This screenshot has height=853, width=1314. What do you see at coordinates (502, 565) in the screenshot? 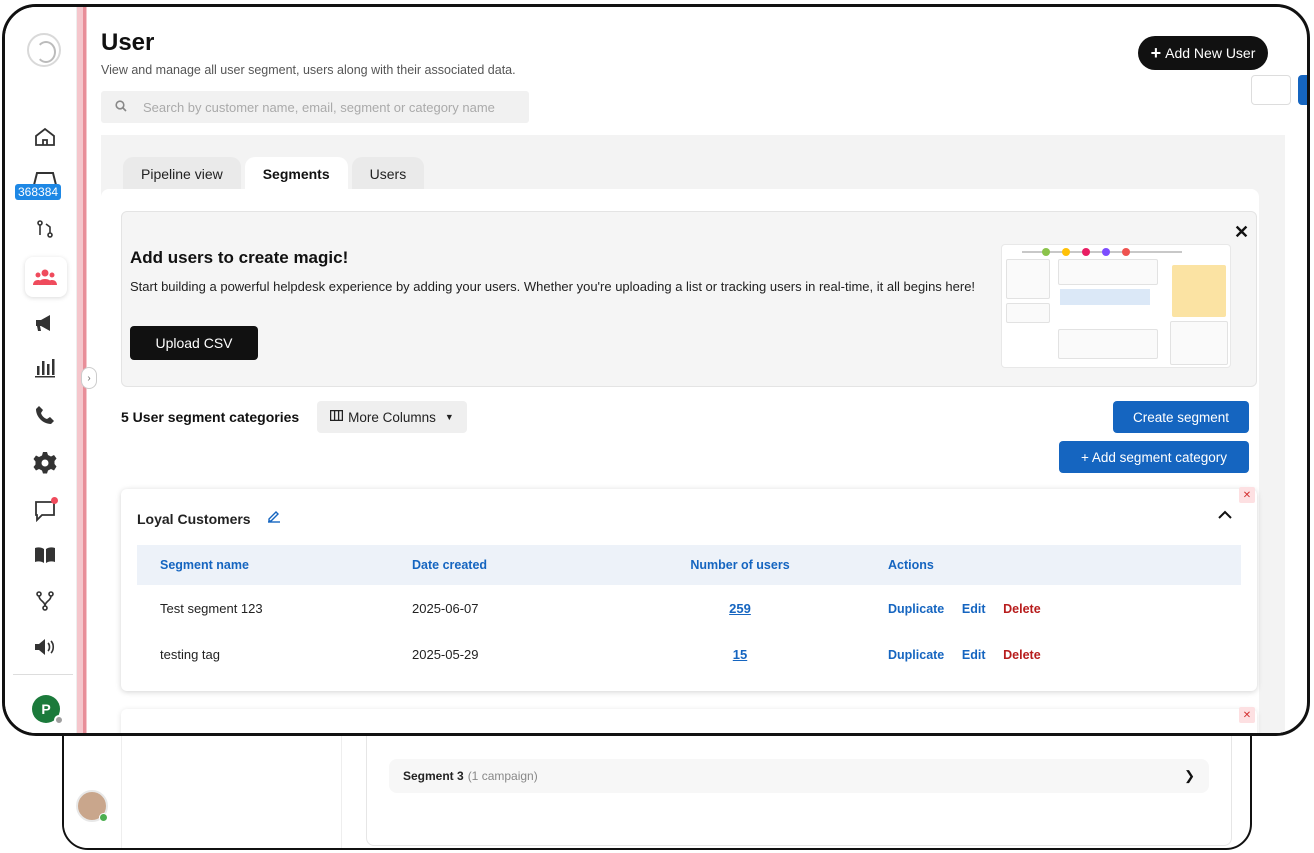
I see `column-header: Date created` at bounding box center [502, 565].